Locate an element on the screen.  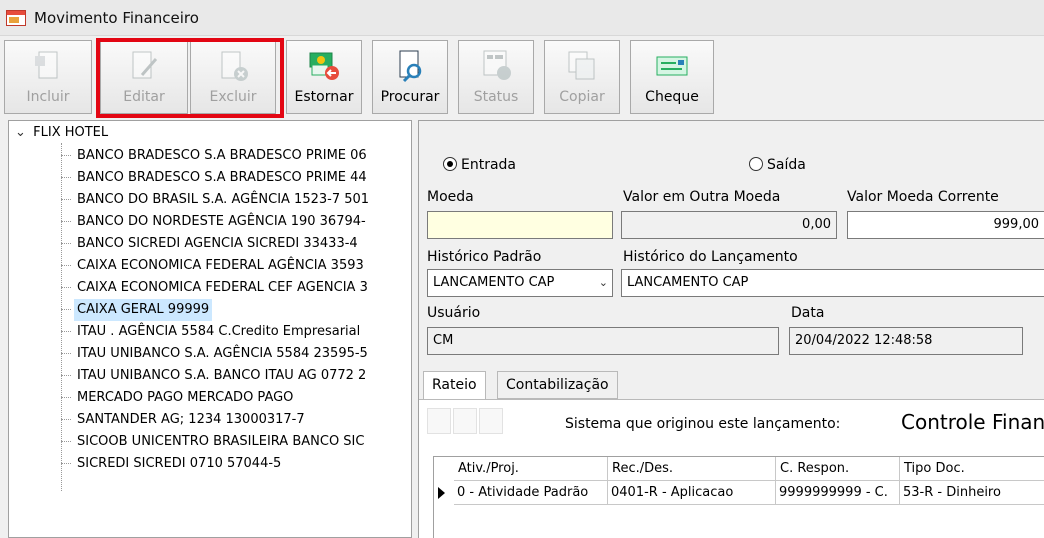
table-cell: 0 - Atividade Padrão is located at coordinates (531, 493).